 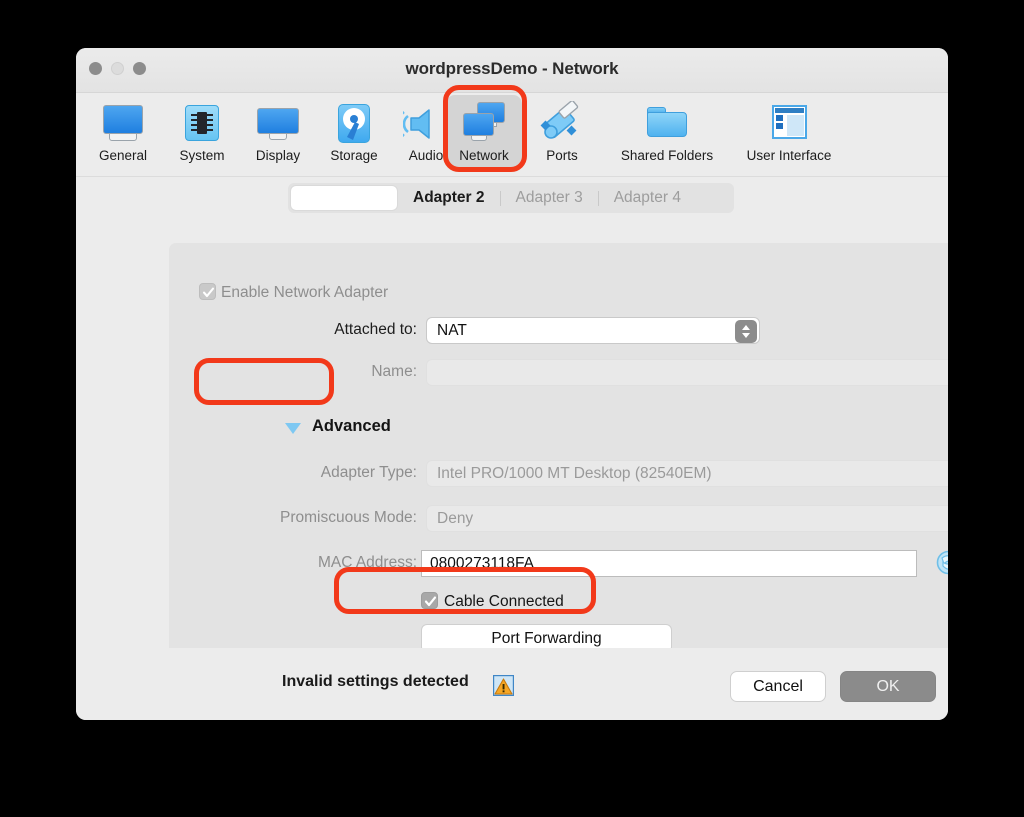 I want to click on adapter-type-value: Intel PRO/1000 MT Desktop (82540EM), so click(x=574, y=473).